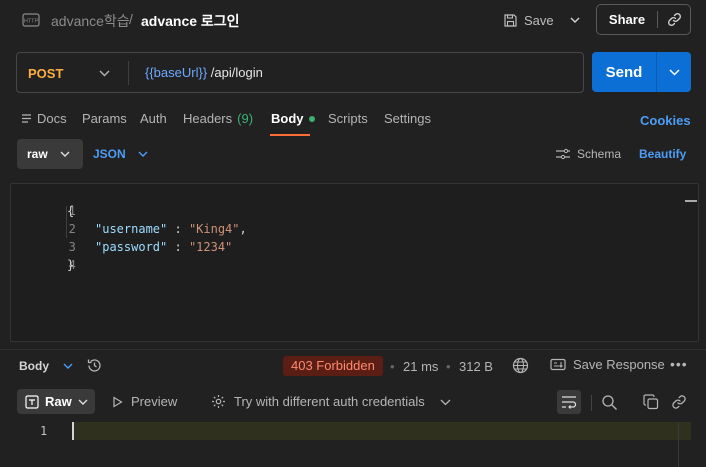 The height and width of the screenshot is (467, 706). I want to click on more-options-icon: •••, so click(679, 364).